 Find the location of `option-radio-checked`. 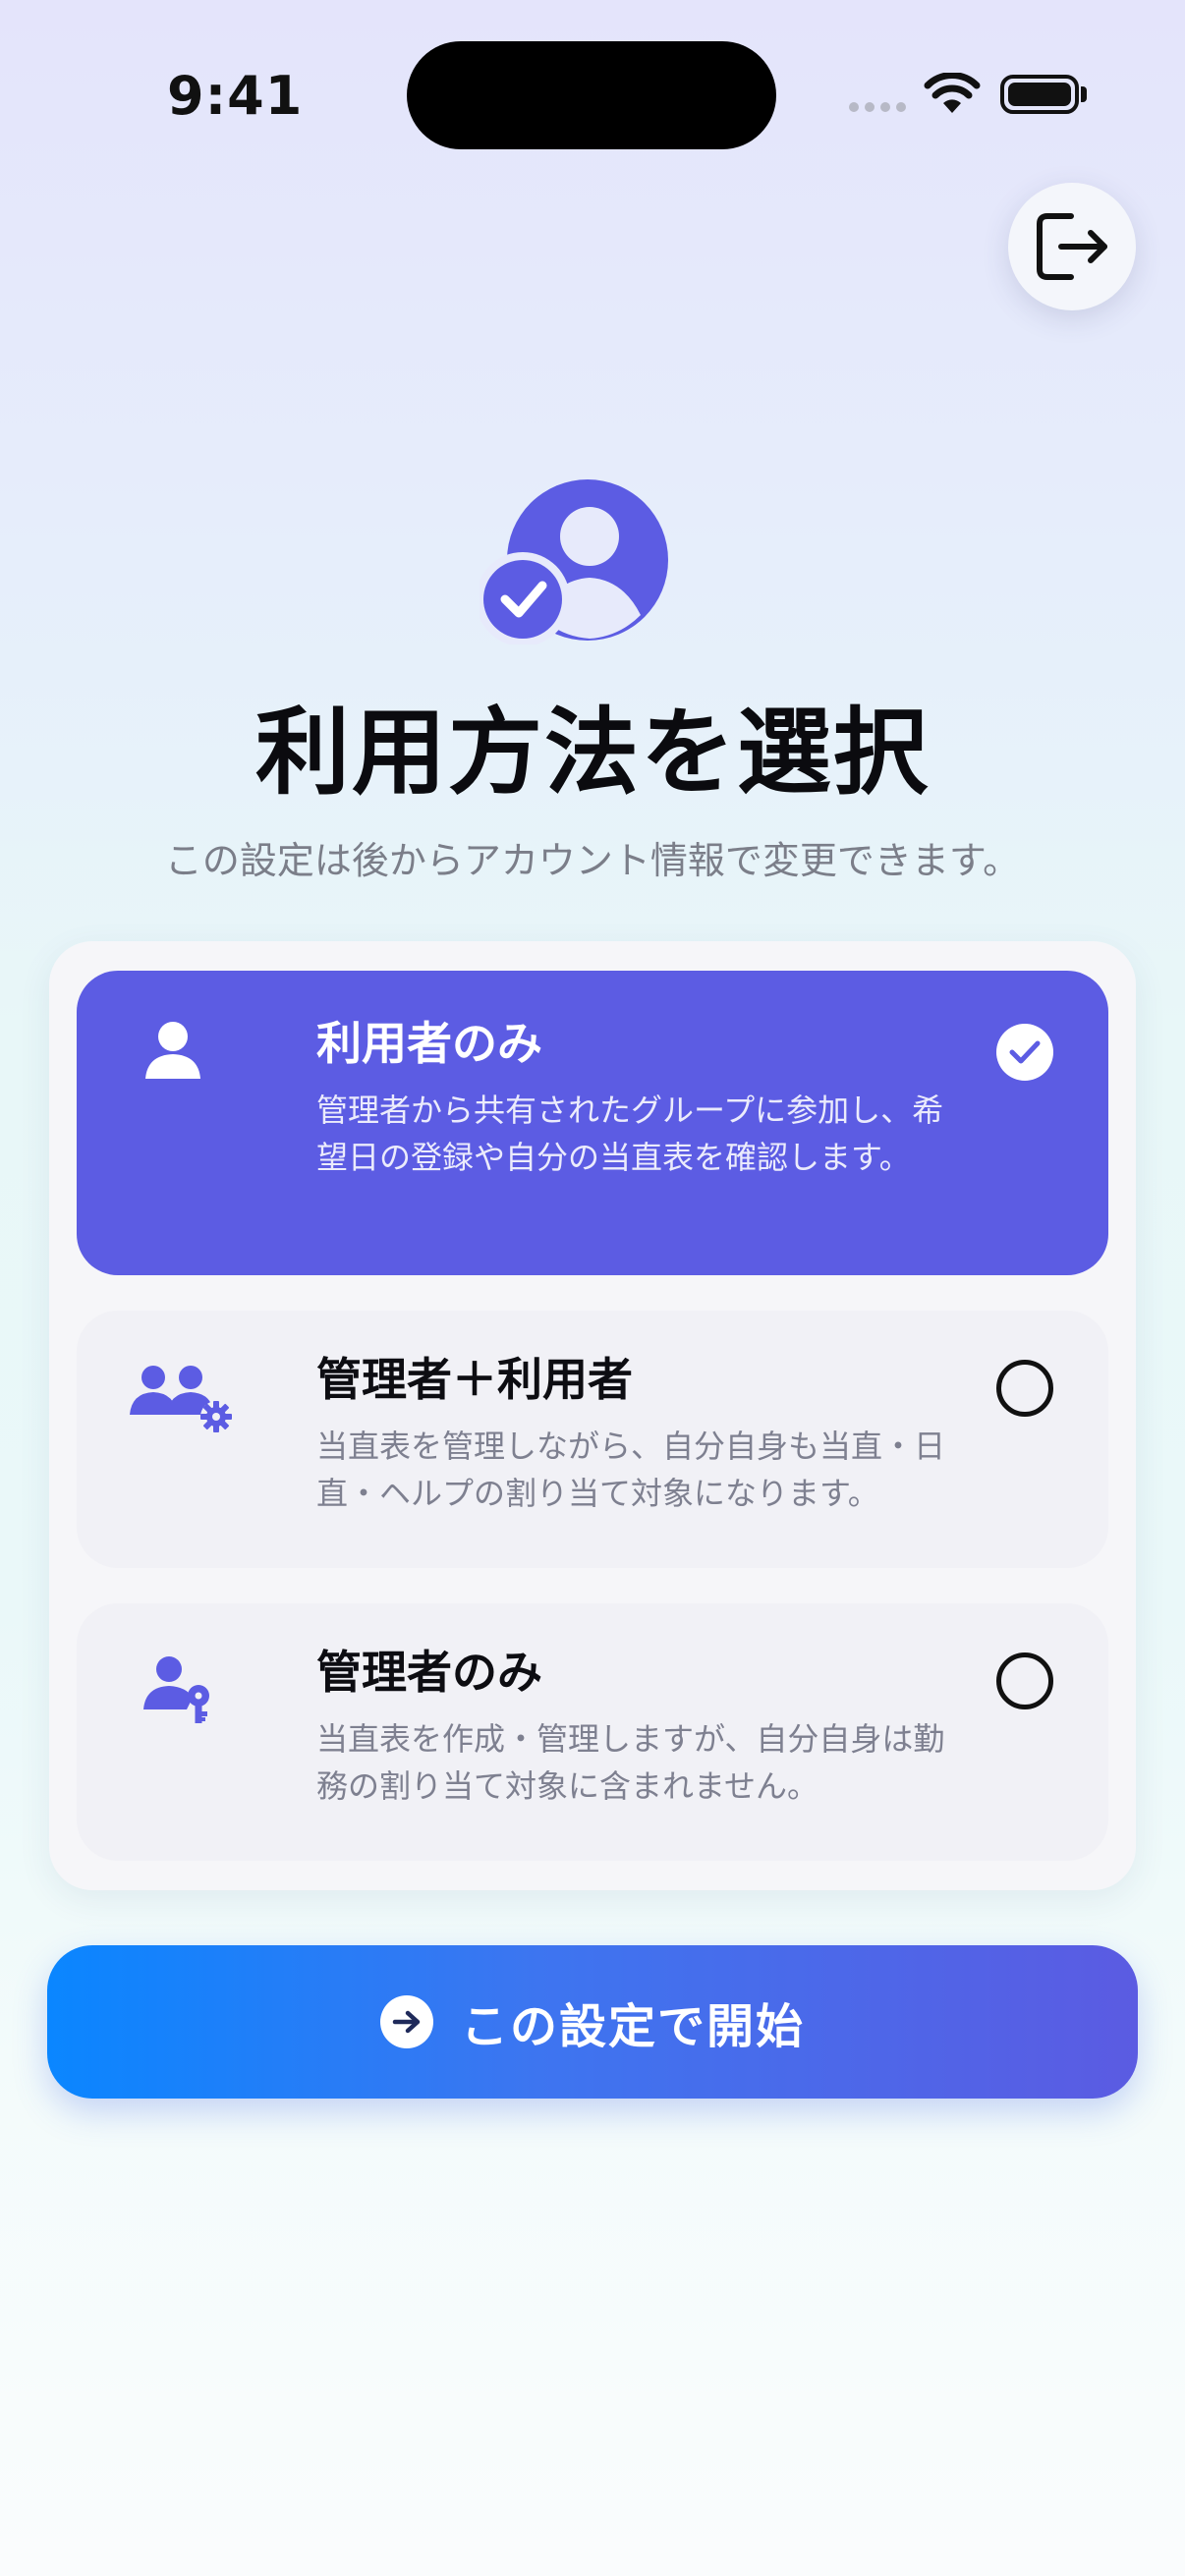

option-radio-checked is located at coordinates (1025, 1052).